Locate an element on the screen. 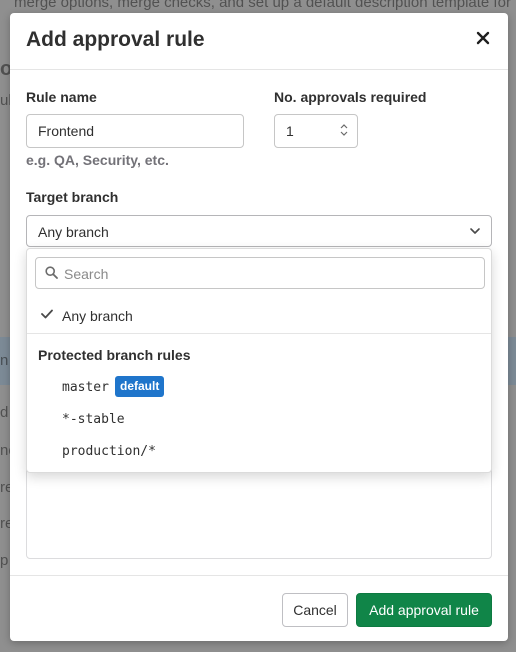  chevron-down-icon is located at coordinates (475, 231).